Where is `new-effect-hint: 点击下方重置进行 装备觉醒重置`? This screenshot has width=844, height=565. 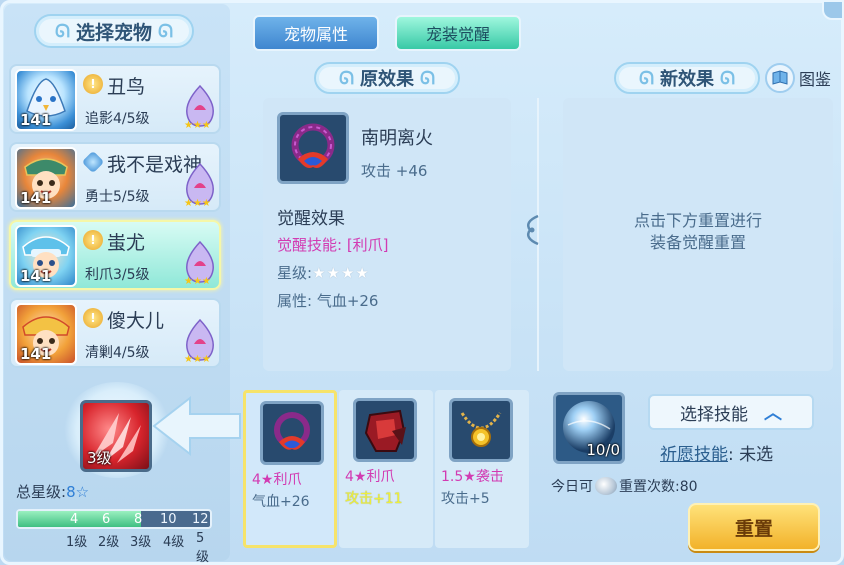
new-effect-hint: 点击下方重置进行 装备觉醒重置 is located at coordinates (698, 232).